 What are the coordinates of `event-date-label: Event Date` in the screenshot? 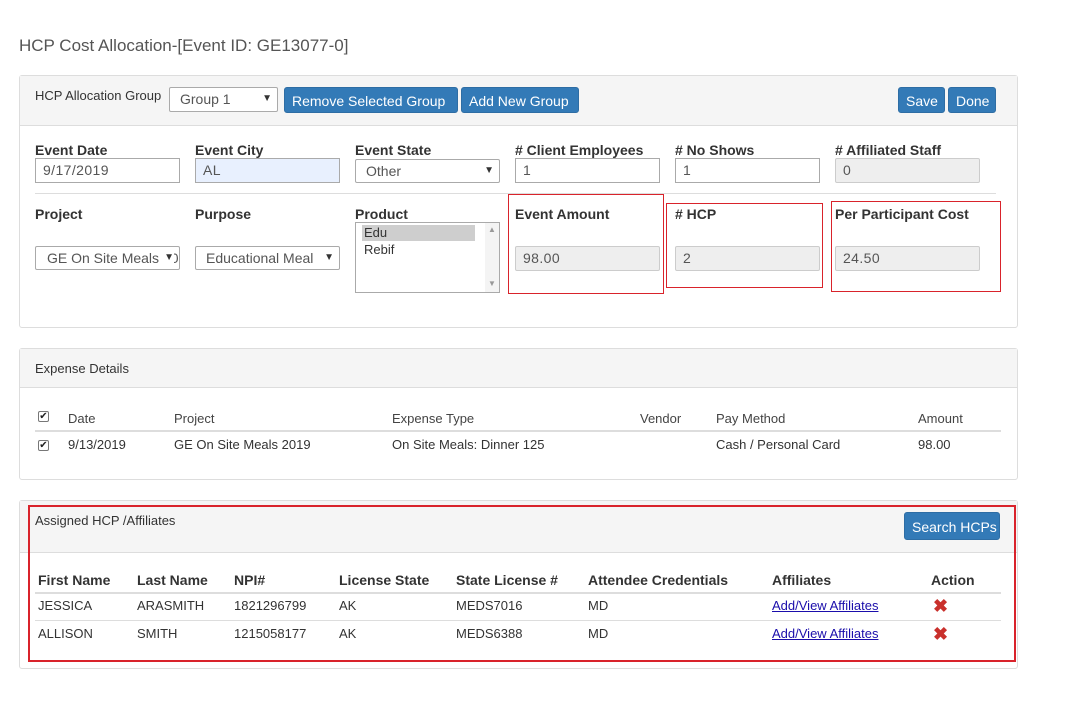 It's located at (71, 150).